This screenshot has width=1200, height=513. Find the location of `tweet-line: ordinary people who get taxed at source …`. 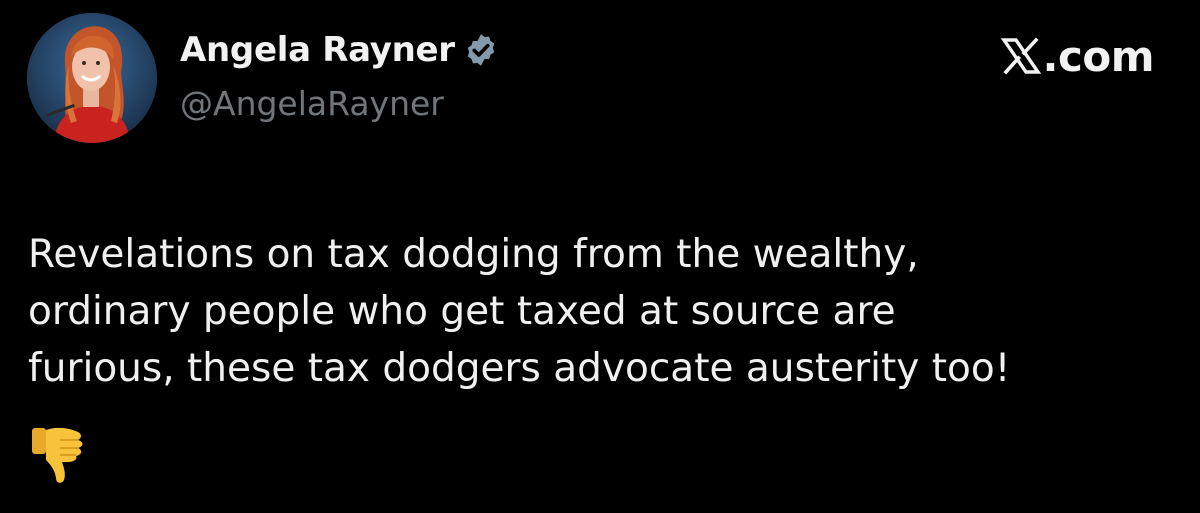

tweet-line: ordinary people who get taxed at source … is located at coordinates (462, 311).